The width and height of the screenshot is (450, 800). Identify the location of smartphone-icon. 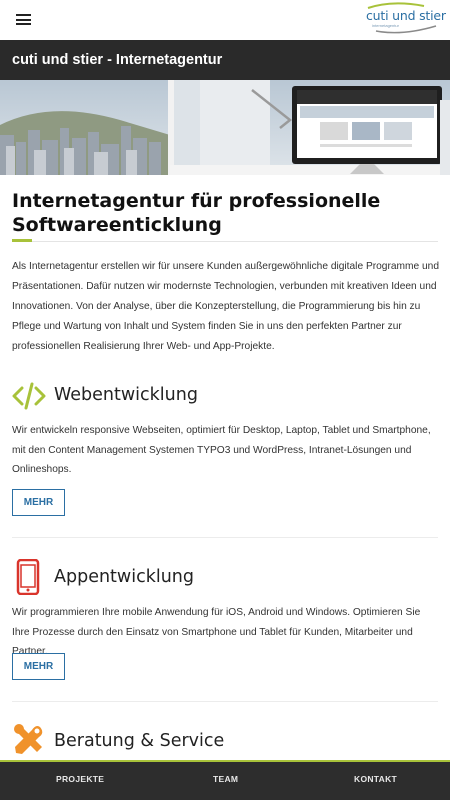
(29, 577).